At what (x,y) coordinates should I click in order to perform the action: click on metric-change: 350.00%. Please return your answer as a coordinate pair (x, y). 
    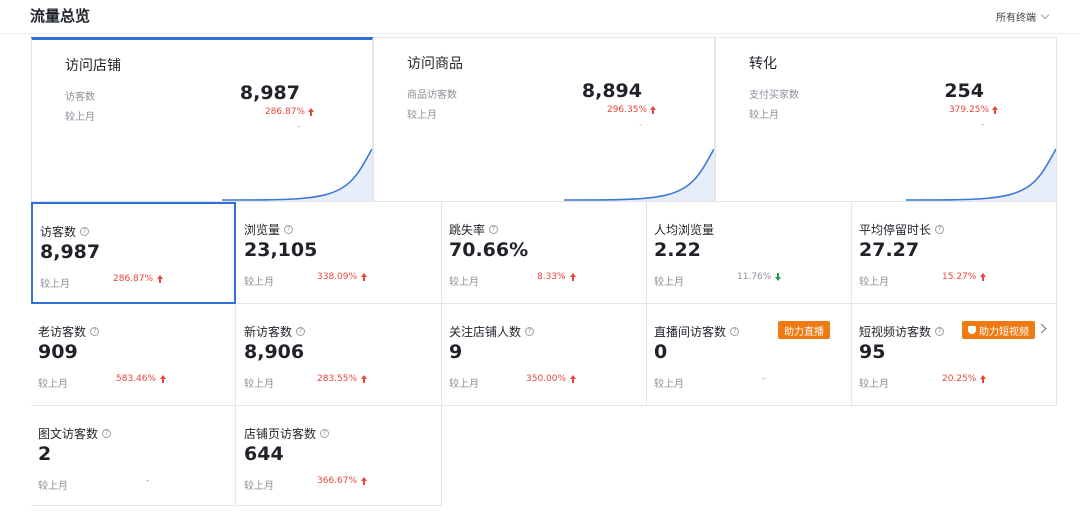
    Looking at the image, I should click on (551, 379).